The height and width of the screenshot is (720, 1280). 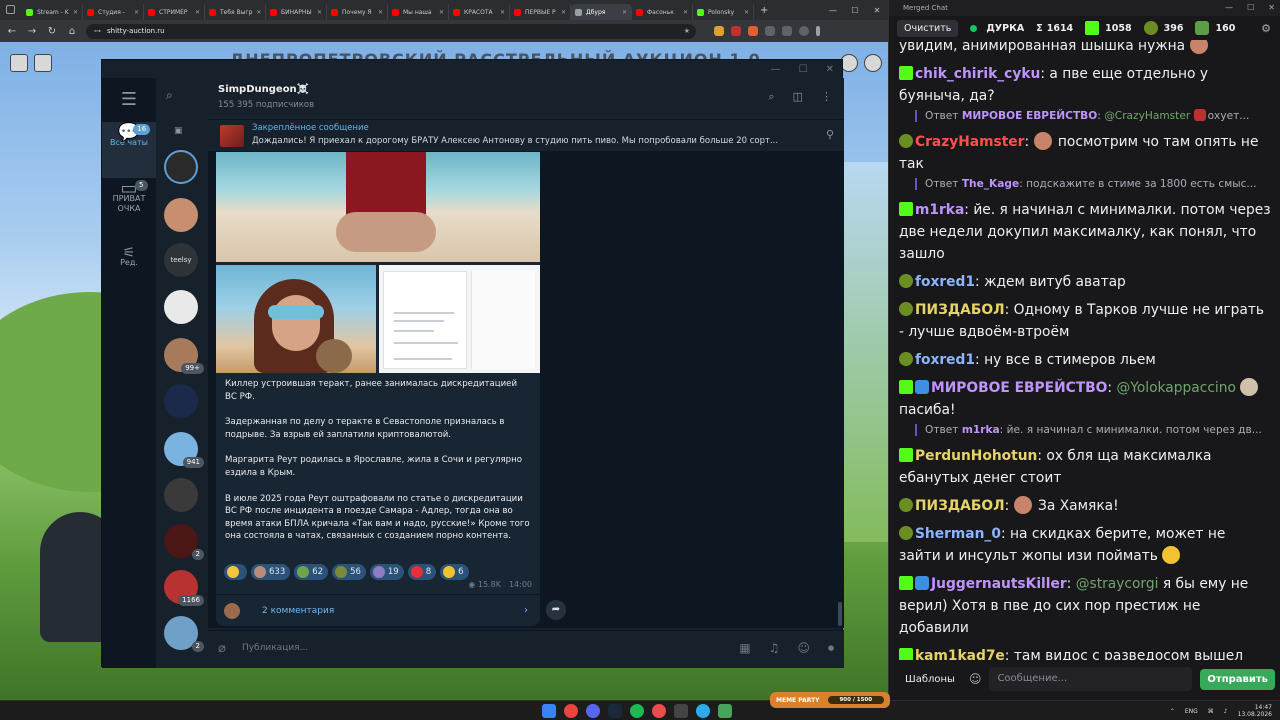 What do you see at coordinates (1211, 711) in the screenshot?
I see `network-icon: ⌘` at bounding box center [1211, 711].